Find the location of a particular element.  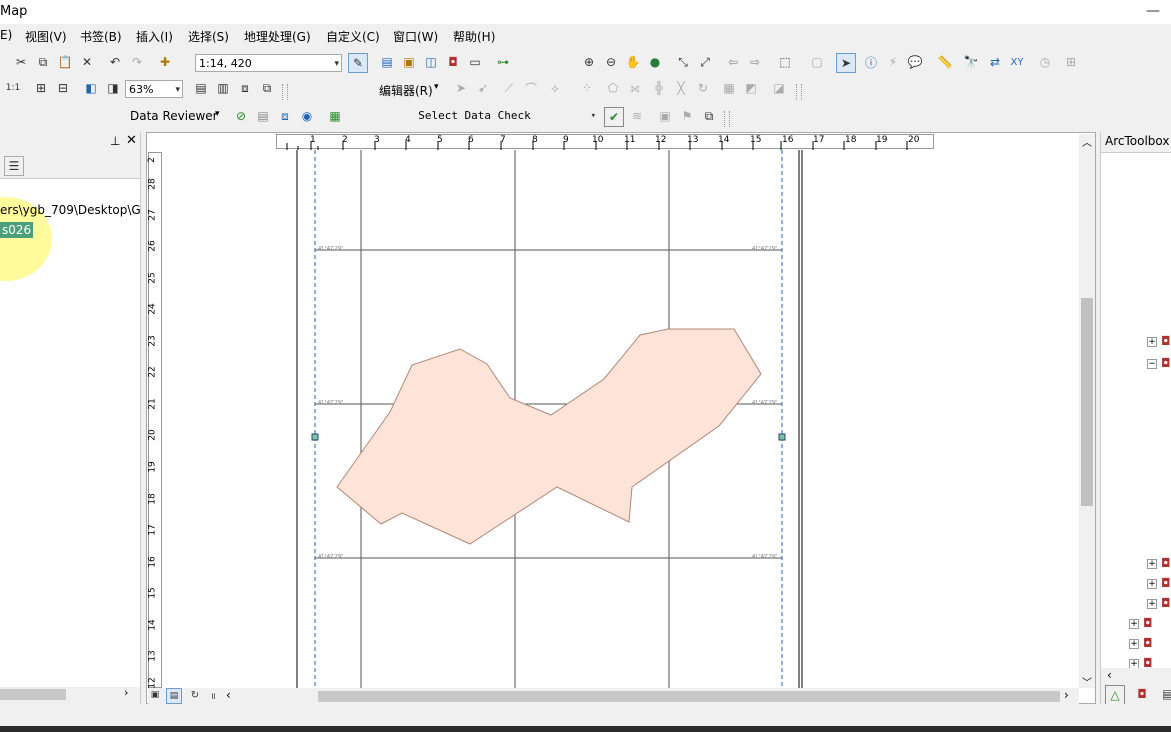

editor-toolbar-icon: ✎ is located at coordinates (358, 63).